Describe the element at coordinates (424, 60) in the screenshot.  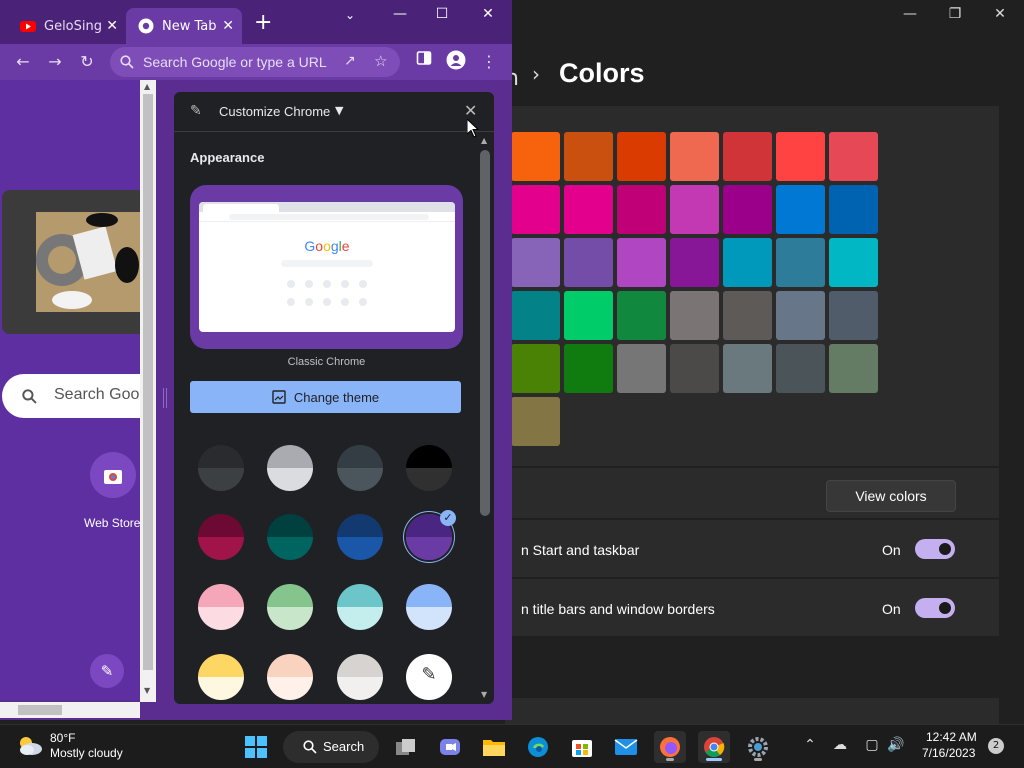
I see `side-panel-icon` at that location.